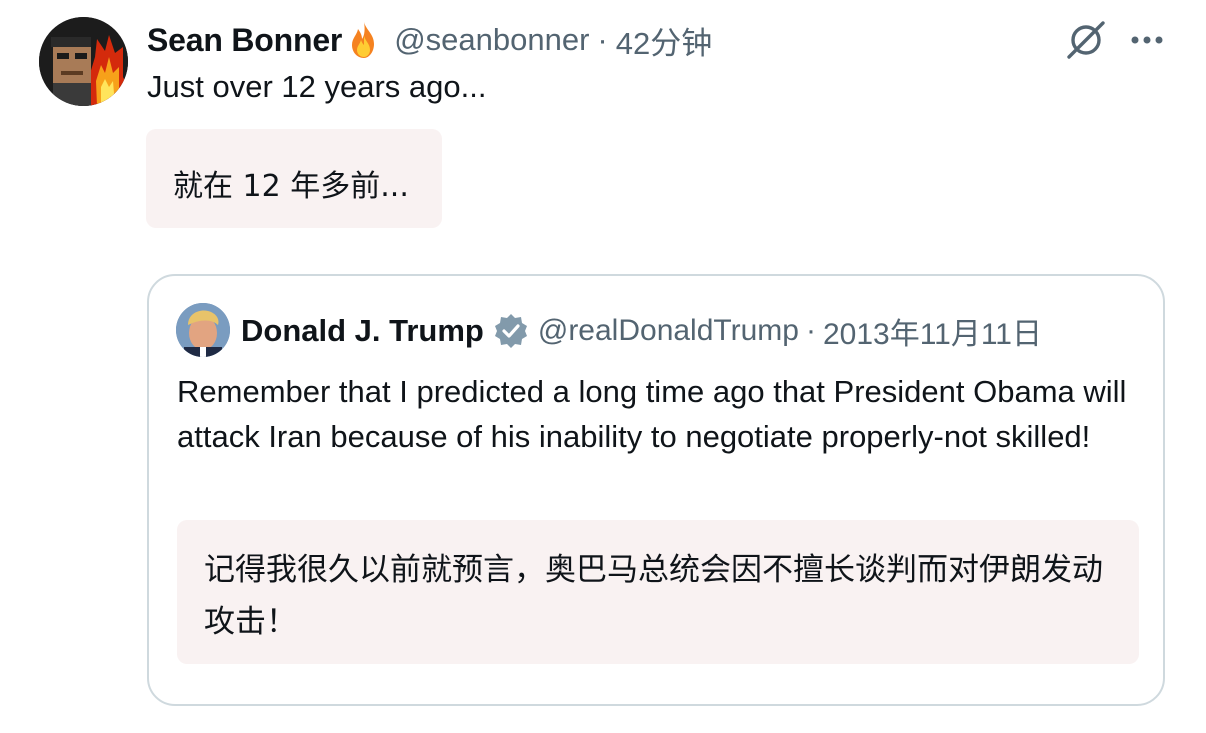 Image resolution: width=1206 pixels, height=733 pixels. I want to click on author-name: Sean Bonner, so click(244, 40).